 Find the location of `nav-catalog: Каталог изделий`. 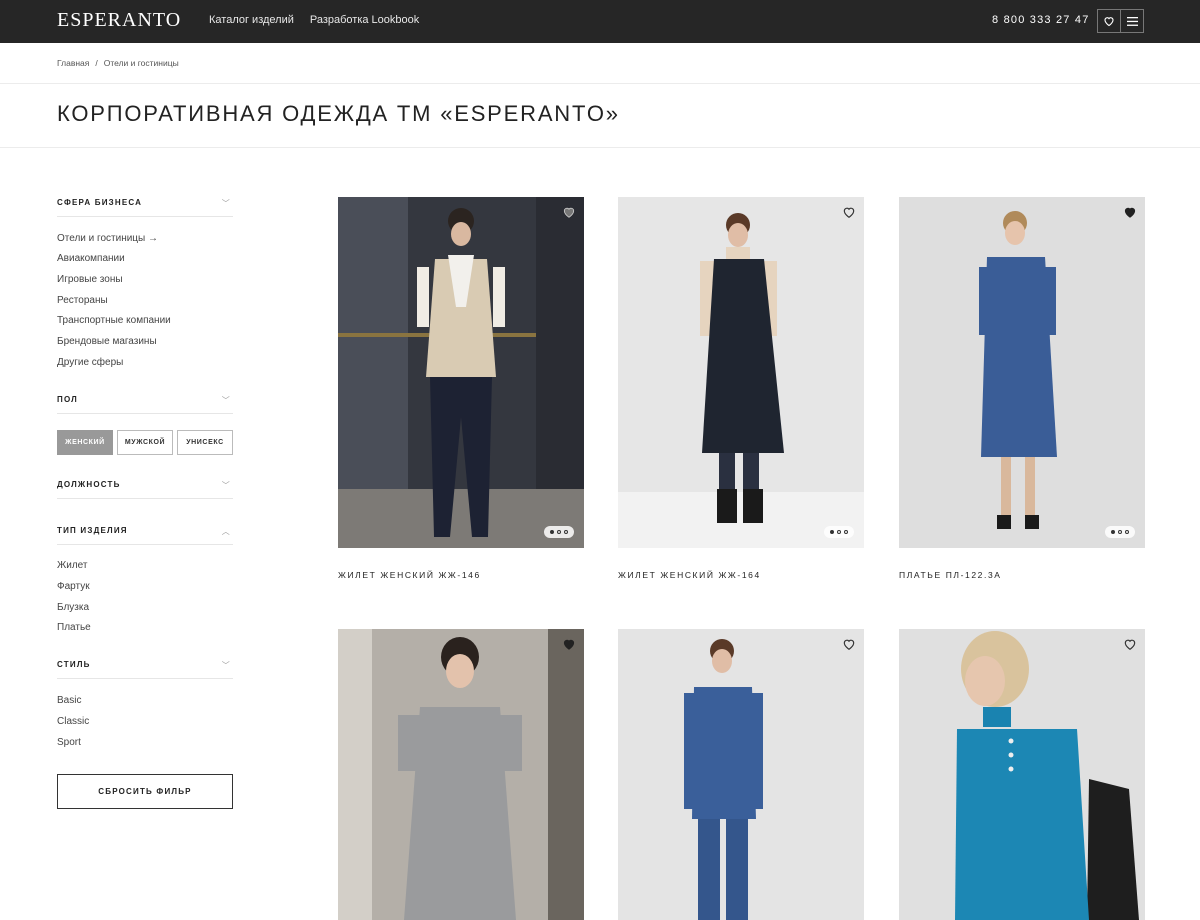

nav-catalog: Каталог изделий is located at coordinates (251, 20).